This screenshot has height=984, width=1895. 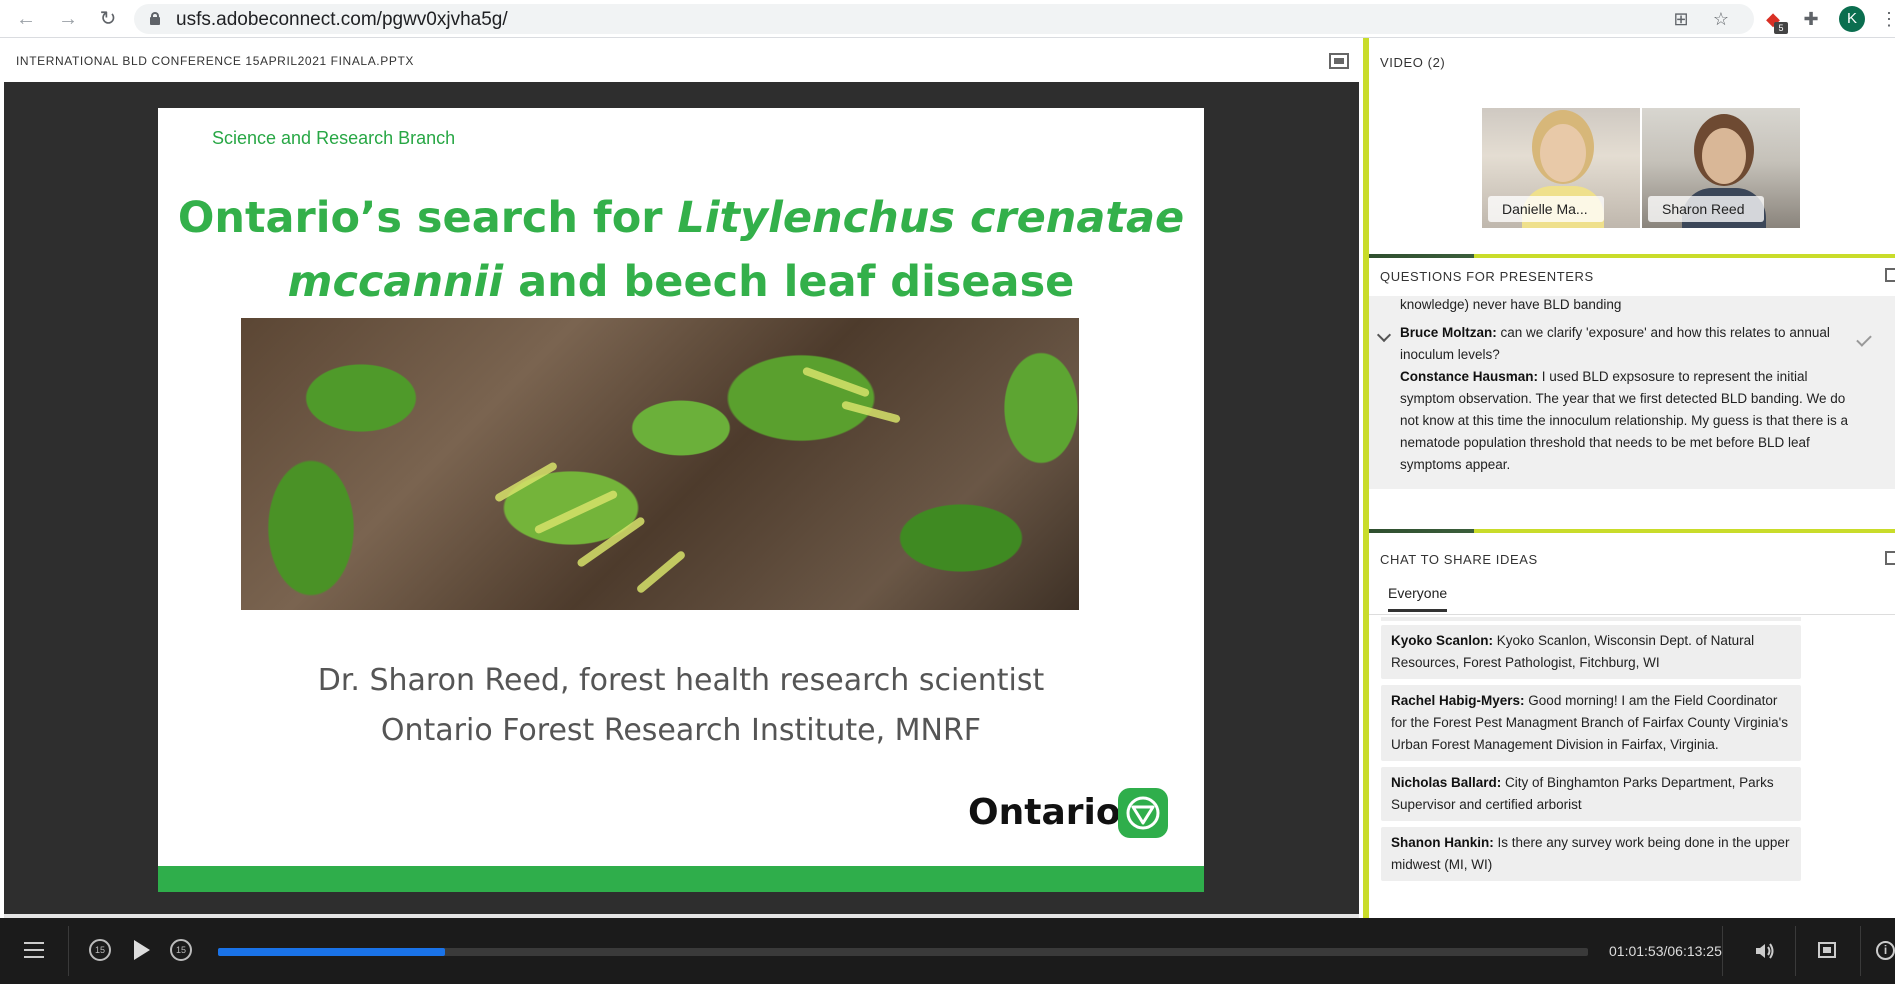 I want to click on maximize-icon, so click(x=1339, y=61).